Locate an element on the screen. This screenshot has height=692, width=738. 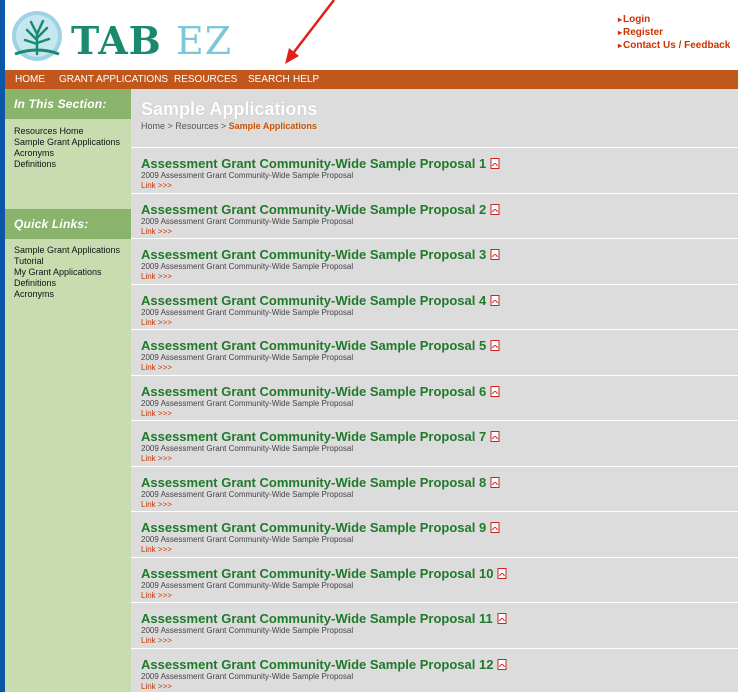
site-logo: TAB EZ is located at coordinates (129, 36).